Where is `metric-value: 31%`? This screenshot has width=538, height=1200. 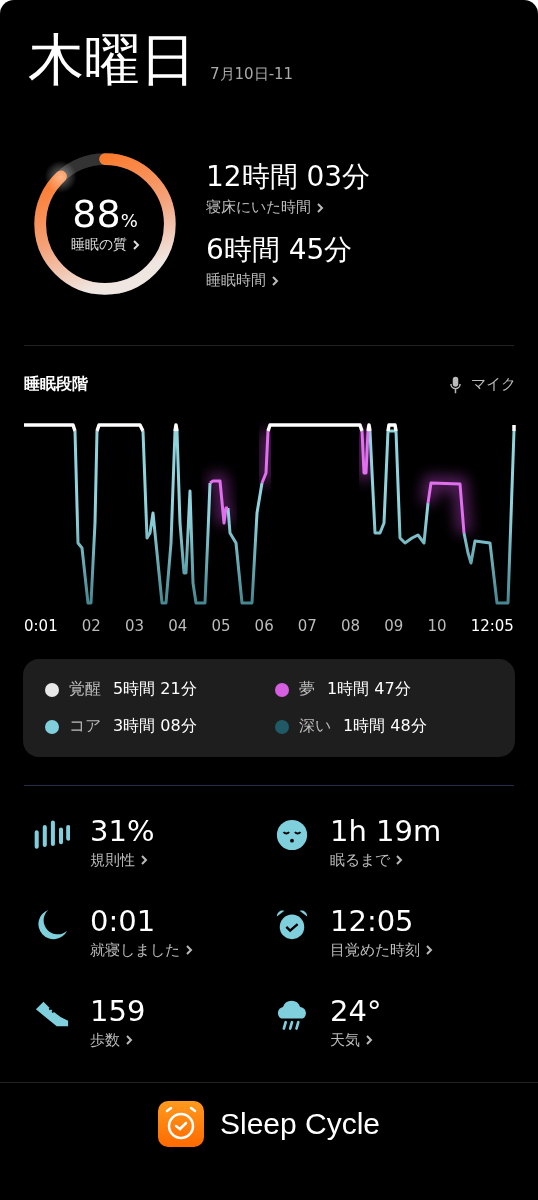 metric-value: 31% is located at coordinates (122, 832).